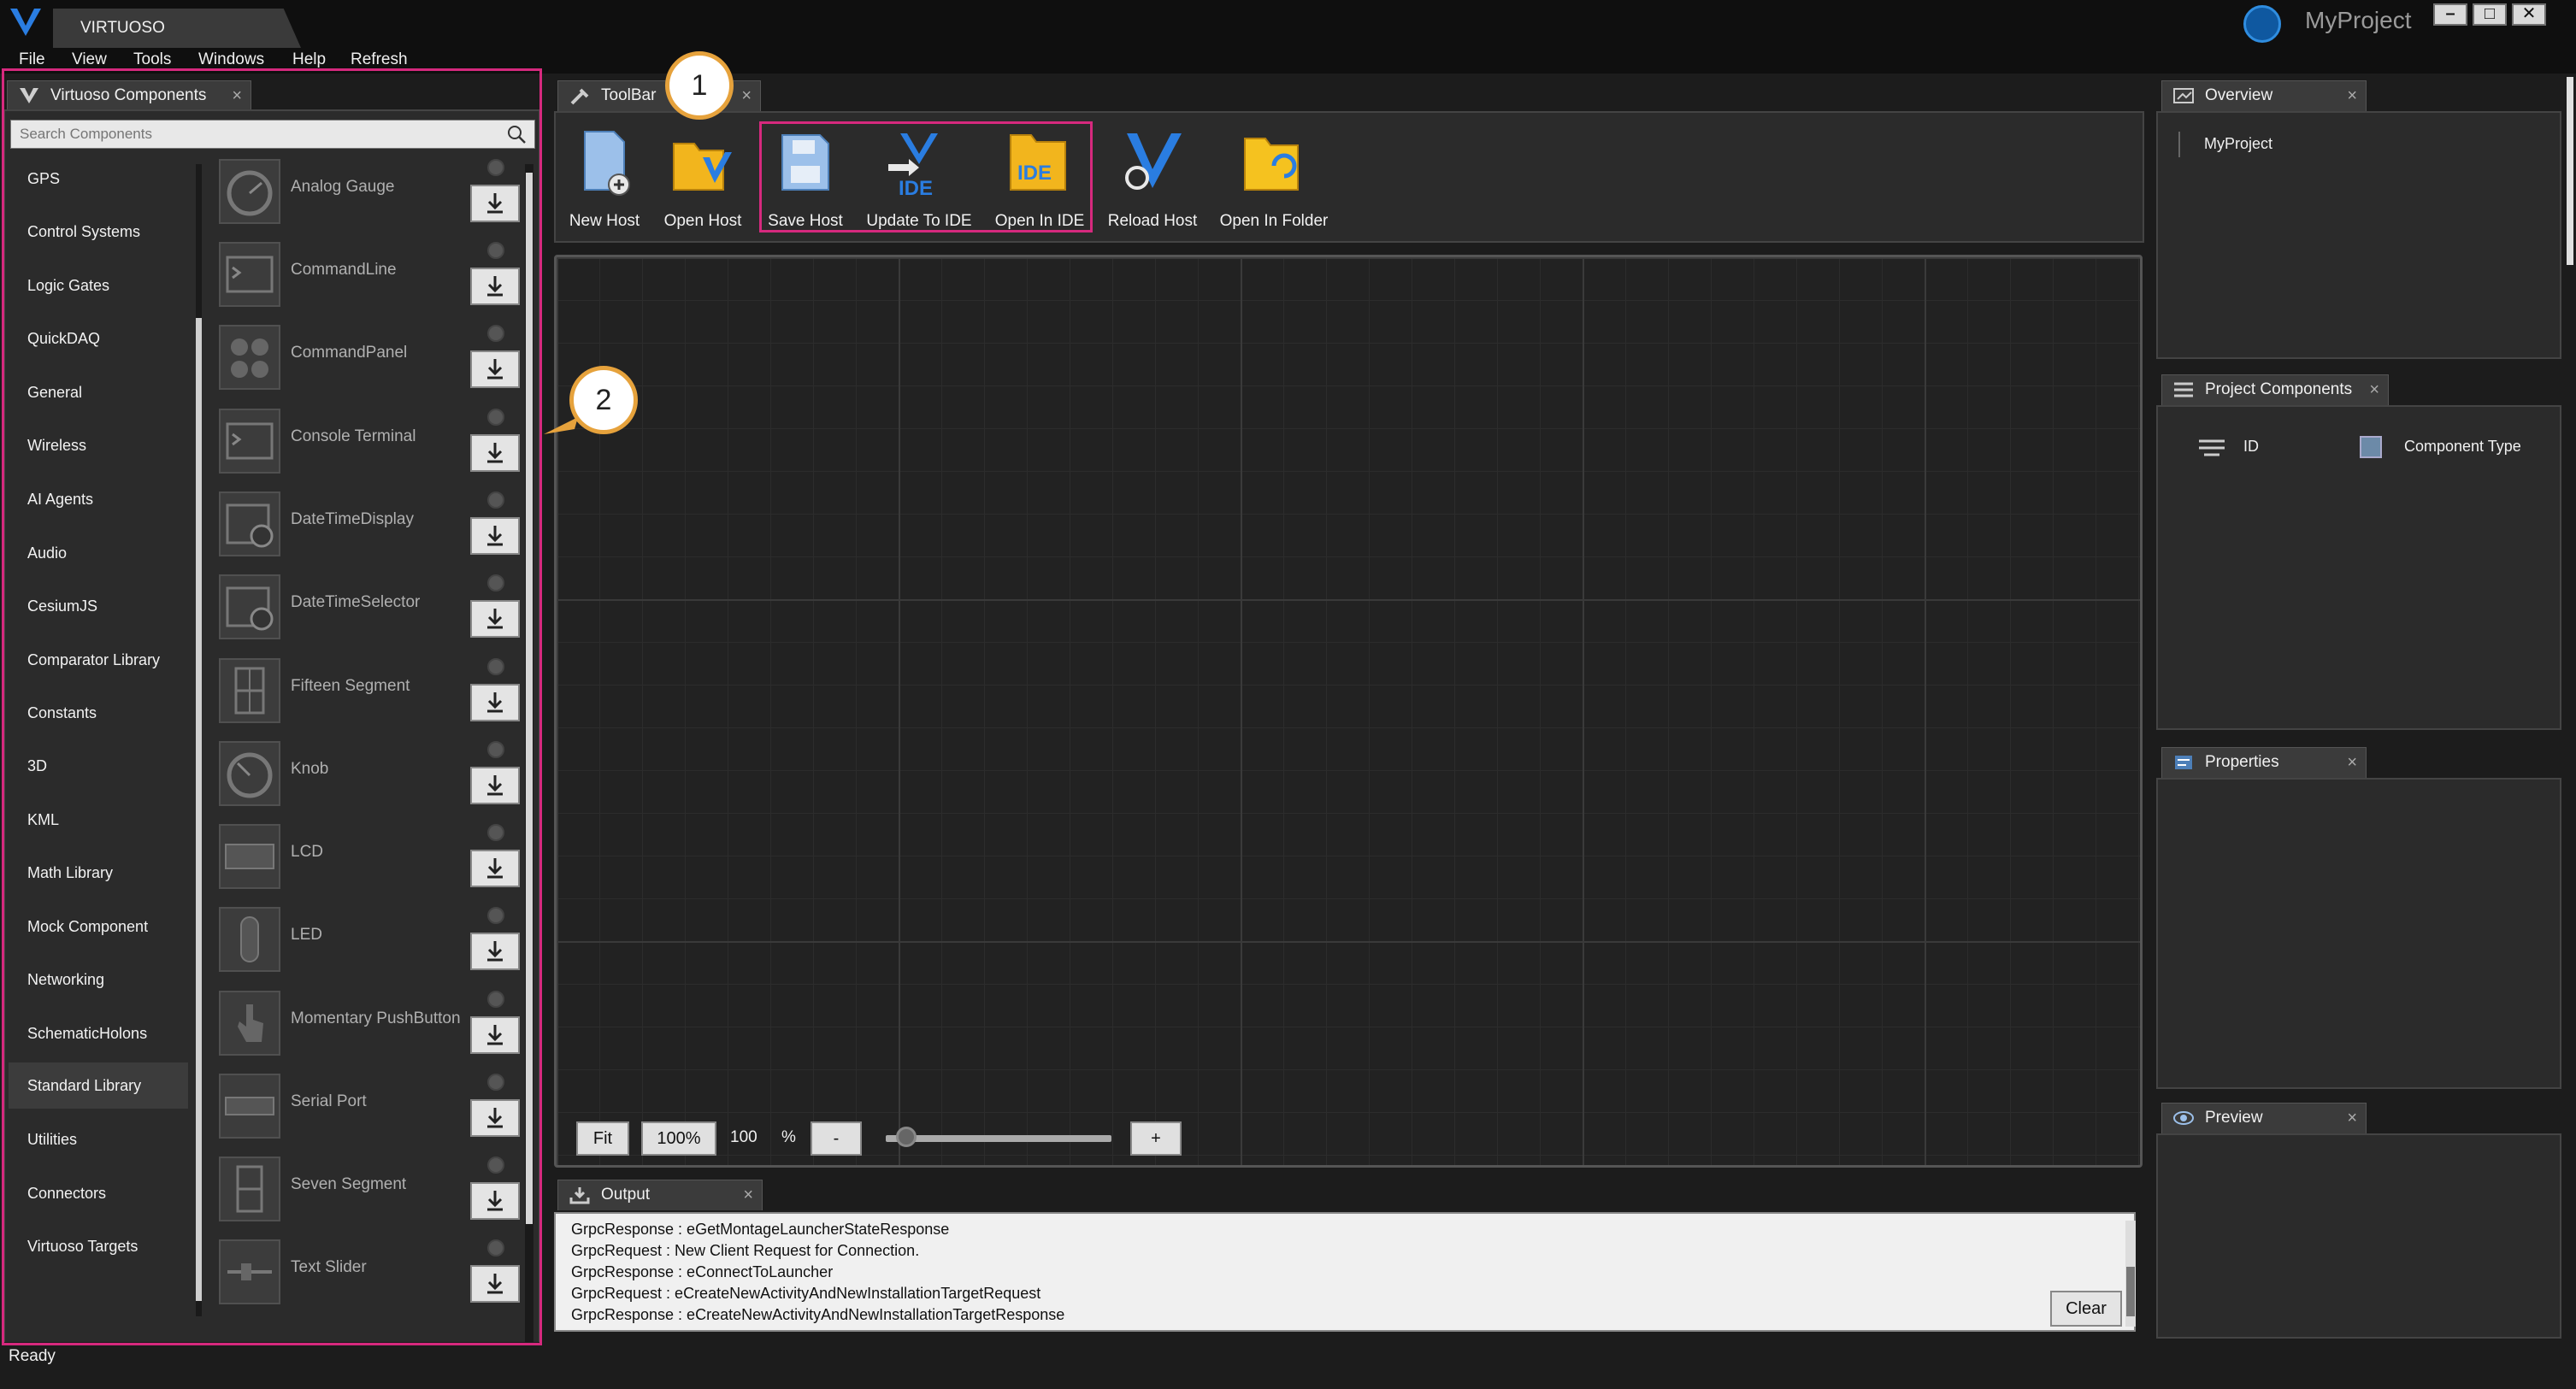  I want to click on folder-icon, so click(1271, 164).